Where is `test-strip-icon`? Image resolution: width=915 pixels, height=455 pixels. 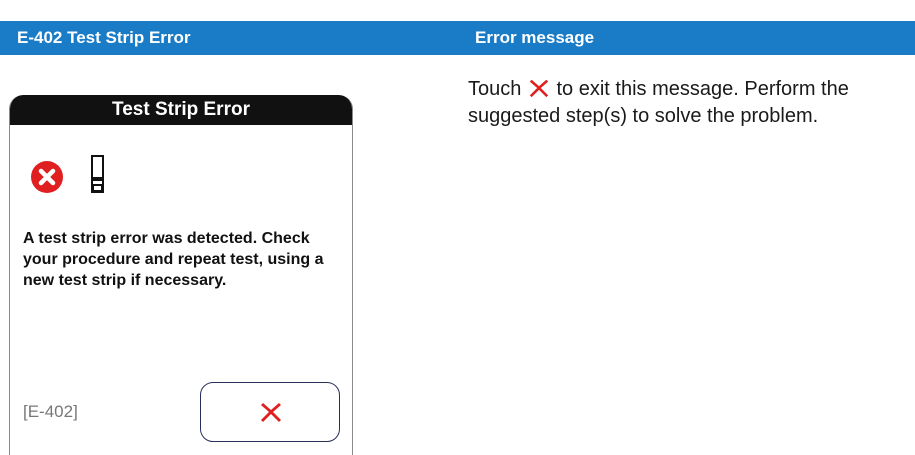 test-strip-icon is located at coordinates (97, 174).